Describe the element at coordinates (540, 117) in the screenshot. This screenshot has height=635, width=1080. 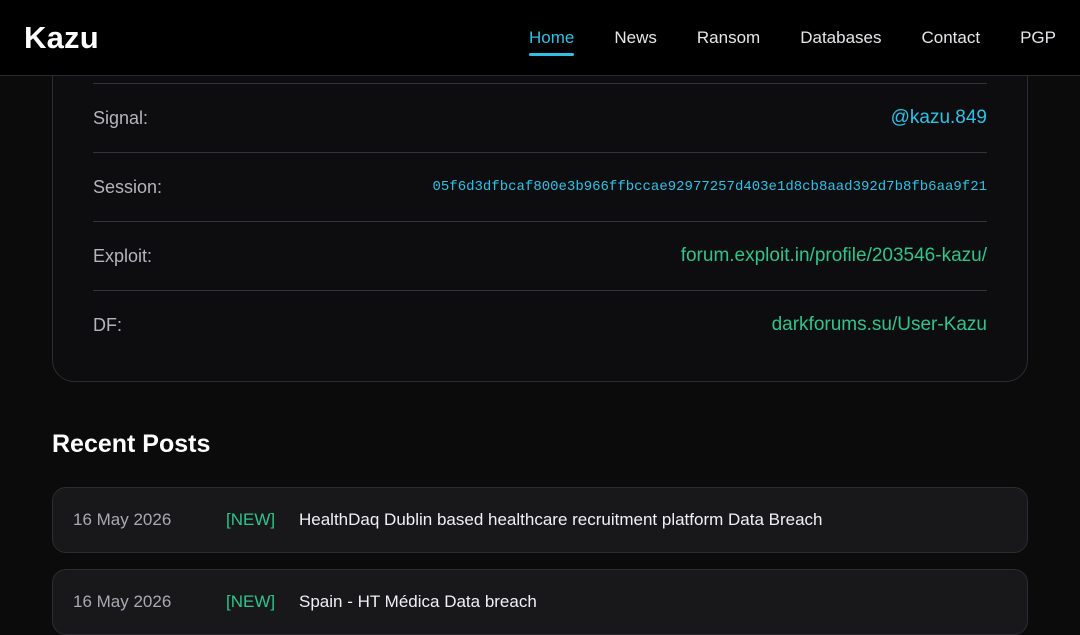
I see `contact-row-signal: Signal: @kazu.849` at that location.